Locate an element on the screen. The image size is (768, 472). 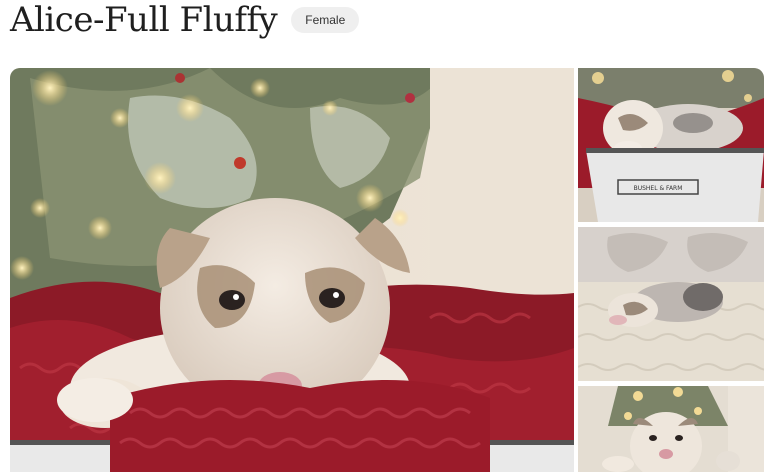
listing-header: Alice-Full Fluffy Female is located at coordinates (185, 20).